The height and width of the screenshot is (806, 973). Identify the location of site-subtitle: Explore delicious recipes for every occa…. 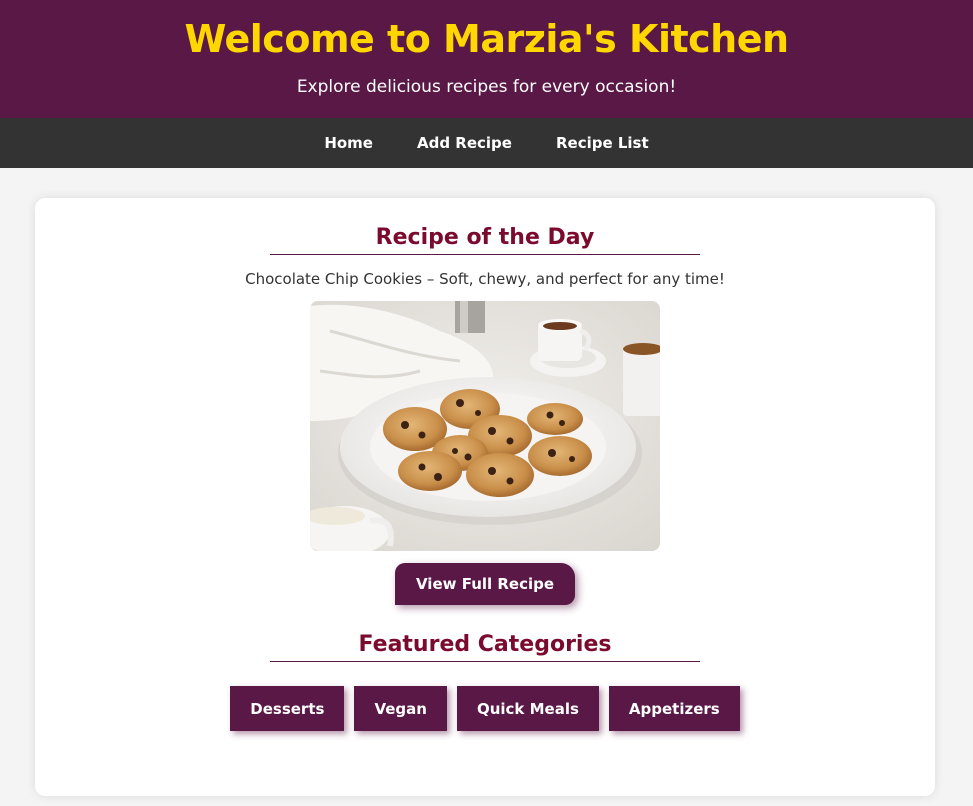
(486, 87).